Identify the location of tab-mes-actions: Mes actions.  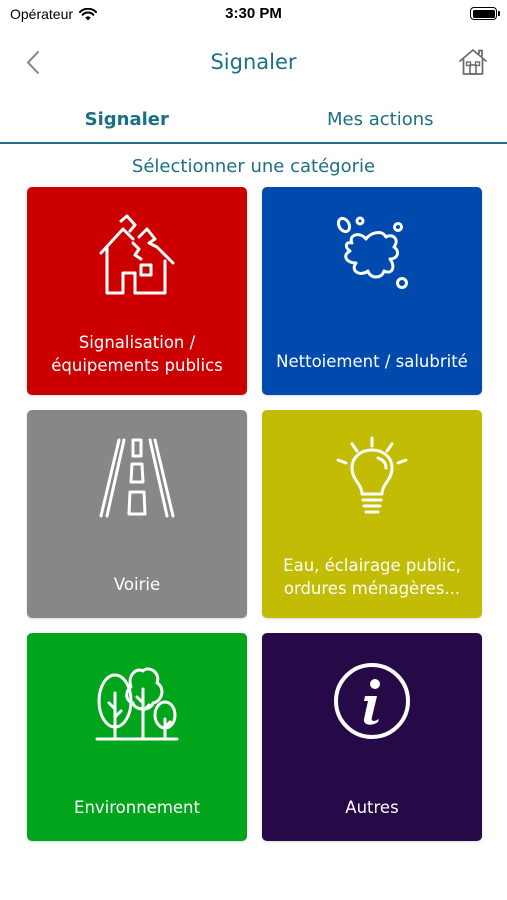
(380, 121).